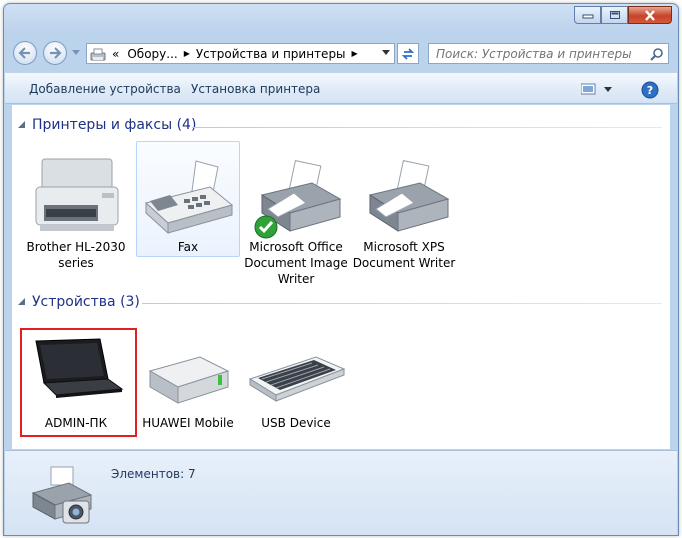  Describe the element at coordinates (153, 474) in the screenshot. I see `status-item-count: Элементов: 7` at that location.